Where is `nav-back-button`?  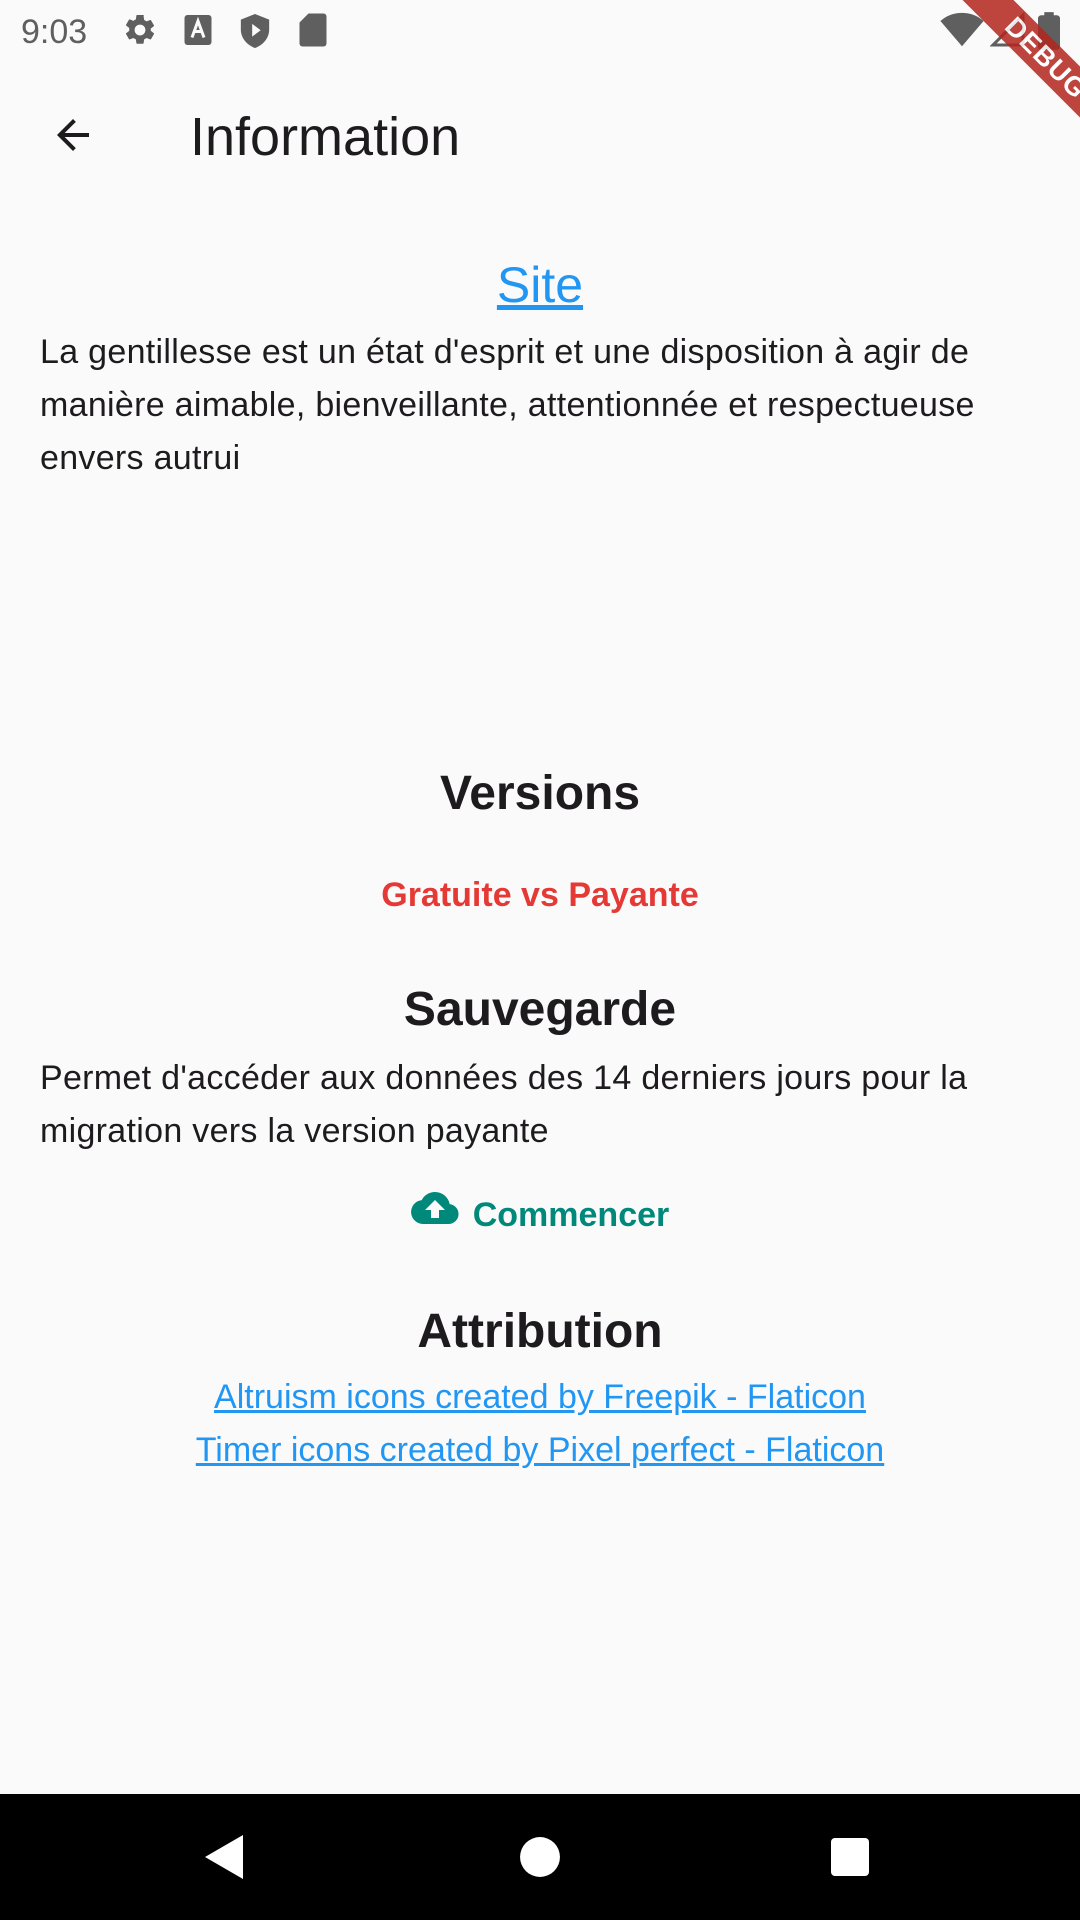 nav-back-button is located at coordinates (225, 1859).